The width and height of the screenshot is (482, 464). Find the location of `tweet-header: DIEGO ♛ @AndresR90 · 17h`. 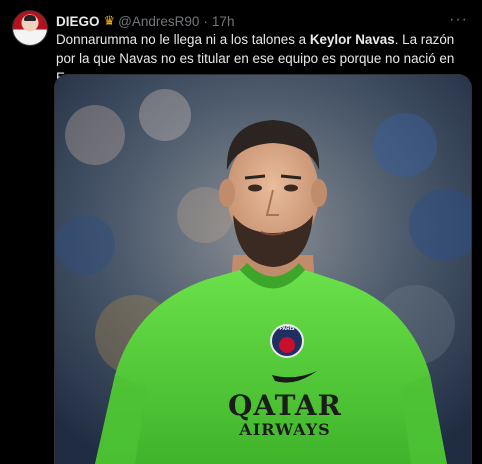

tweet-header: DIEGO ♛ @AndresR90 · 17h is located at coordinates (145, 21).